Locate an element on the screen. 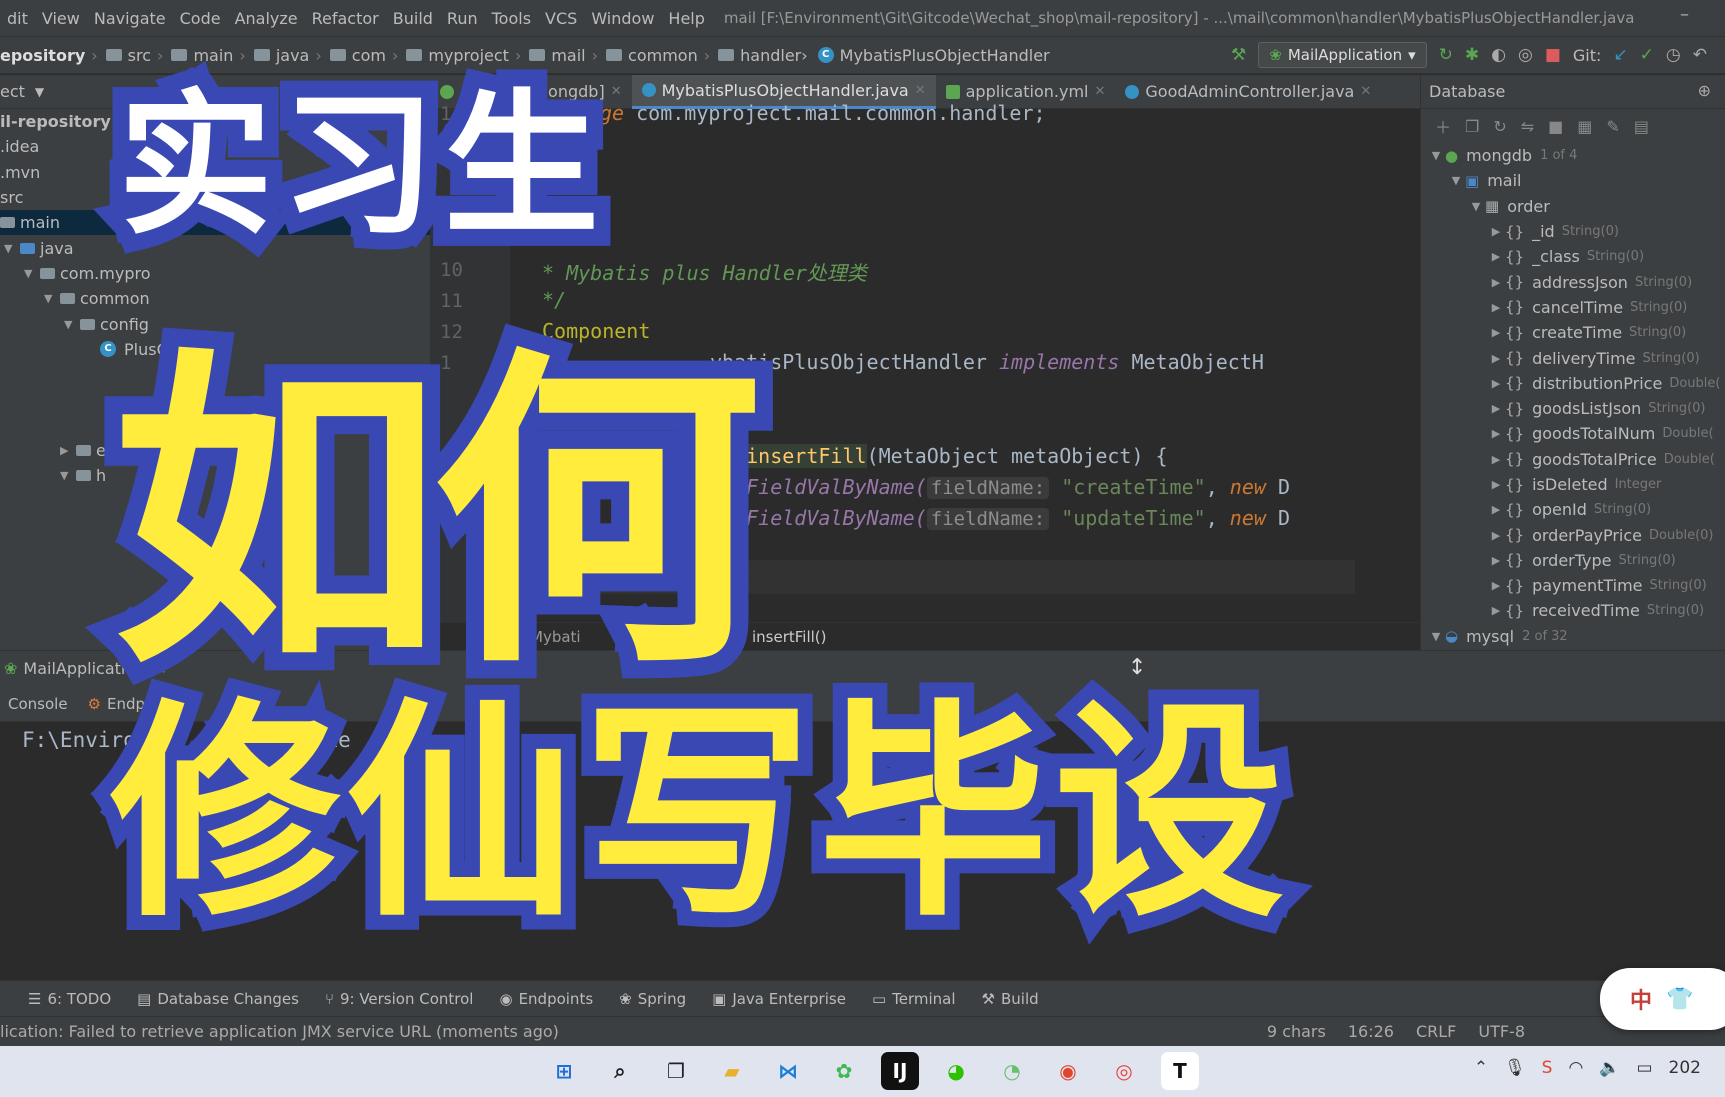  db-tree-row: ▶{} receivedTime String(0) is located at coordinates (1573, 610).